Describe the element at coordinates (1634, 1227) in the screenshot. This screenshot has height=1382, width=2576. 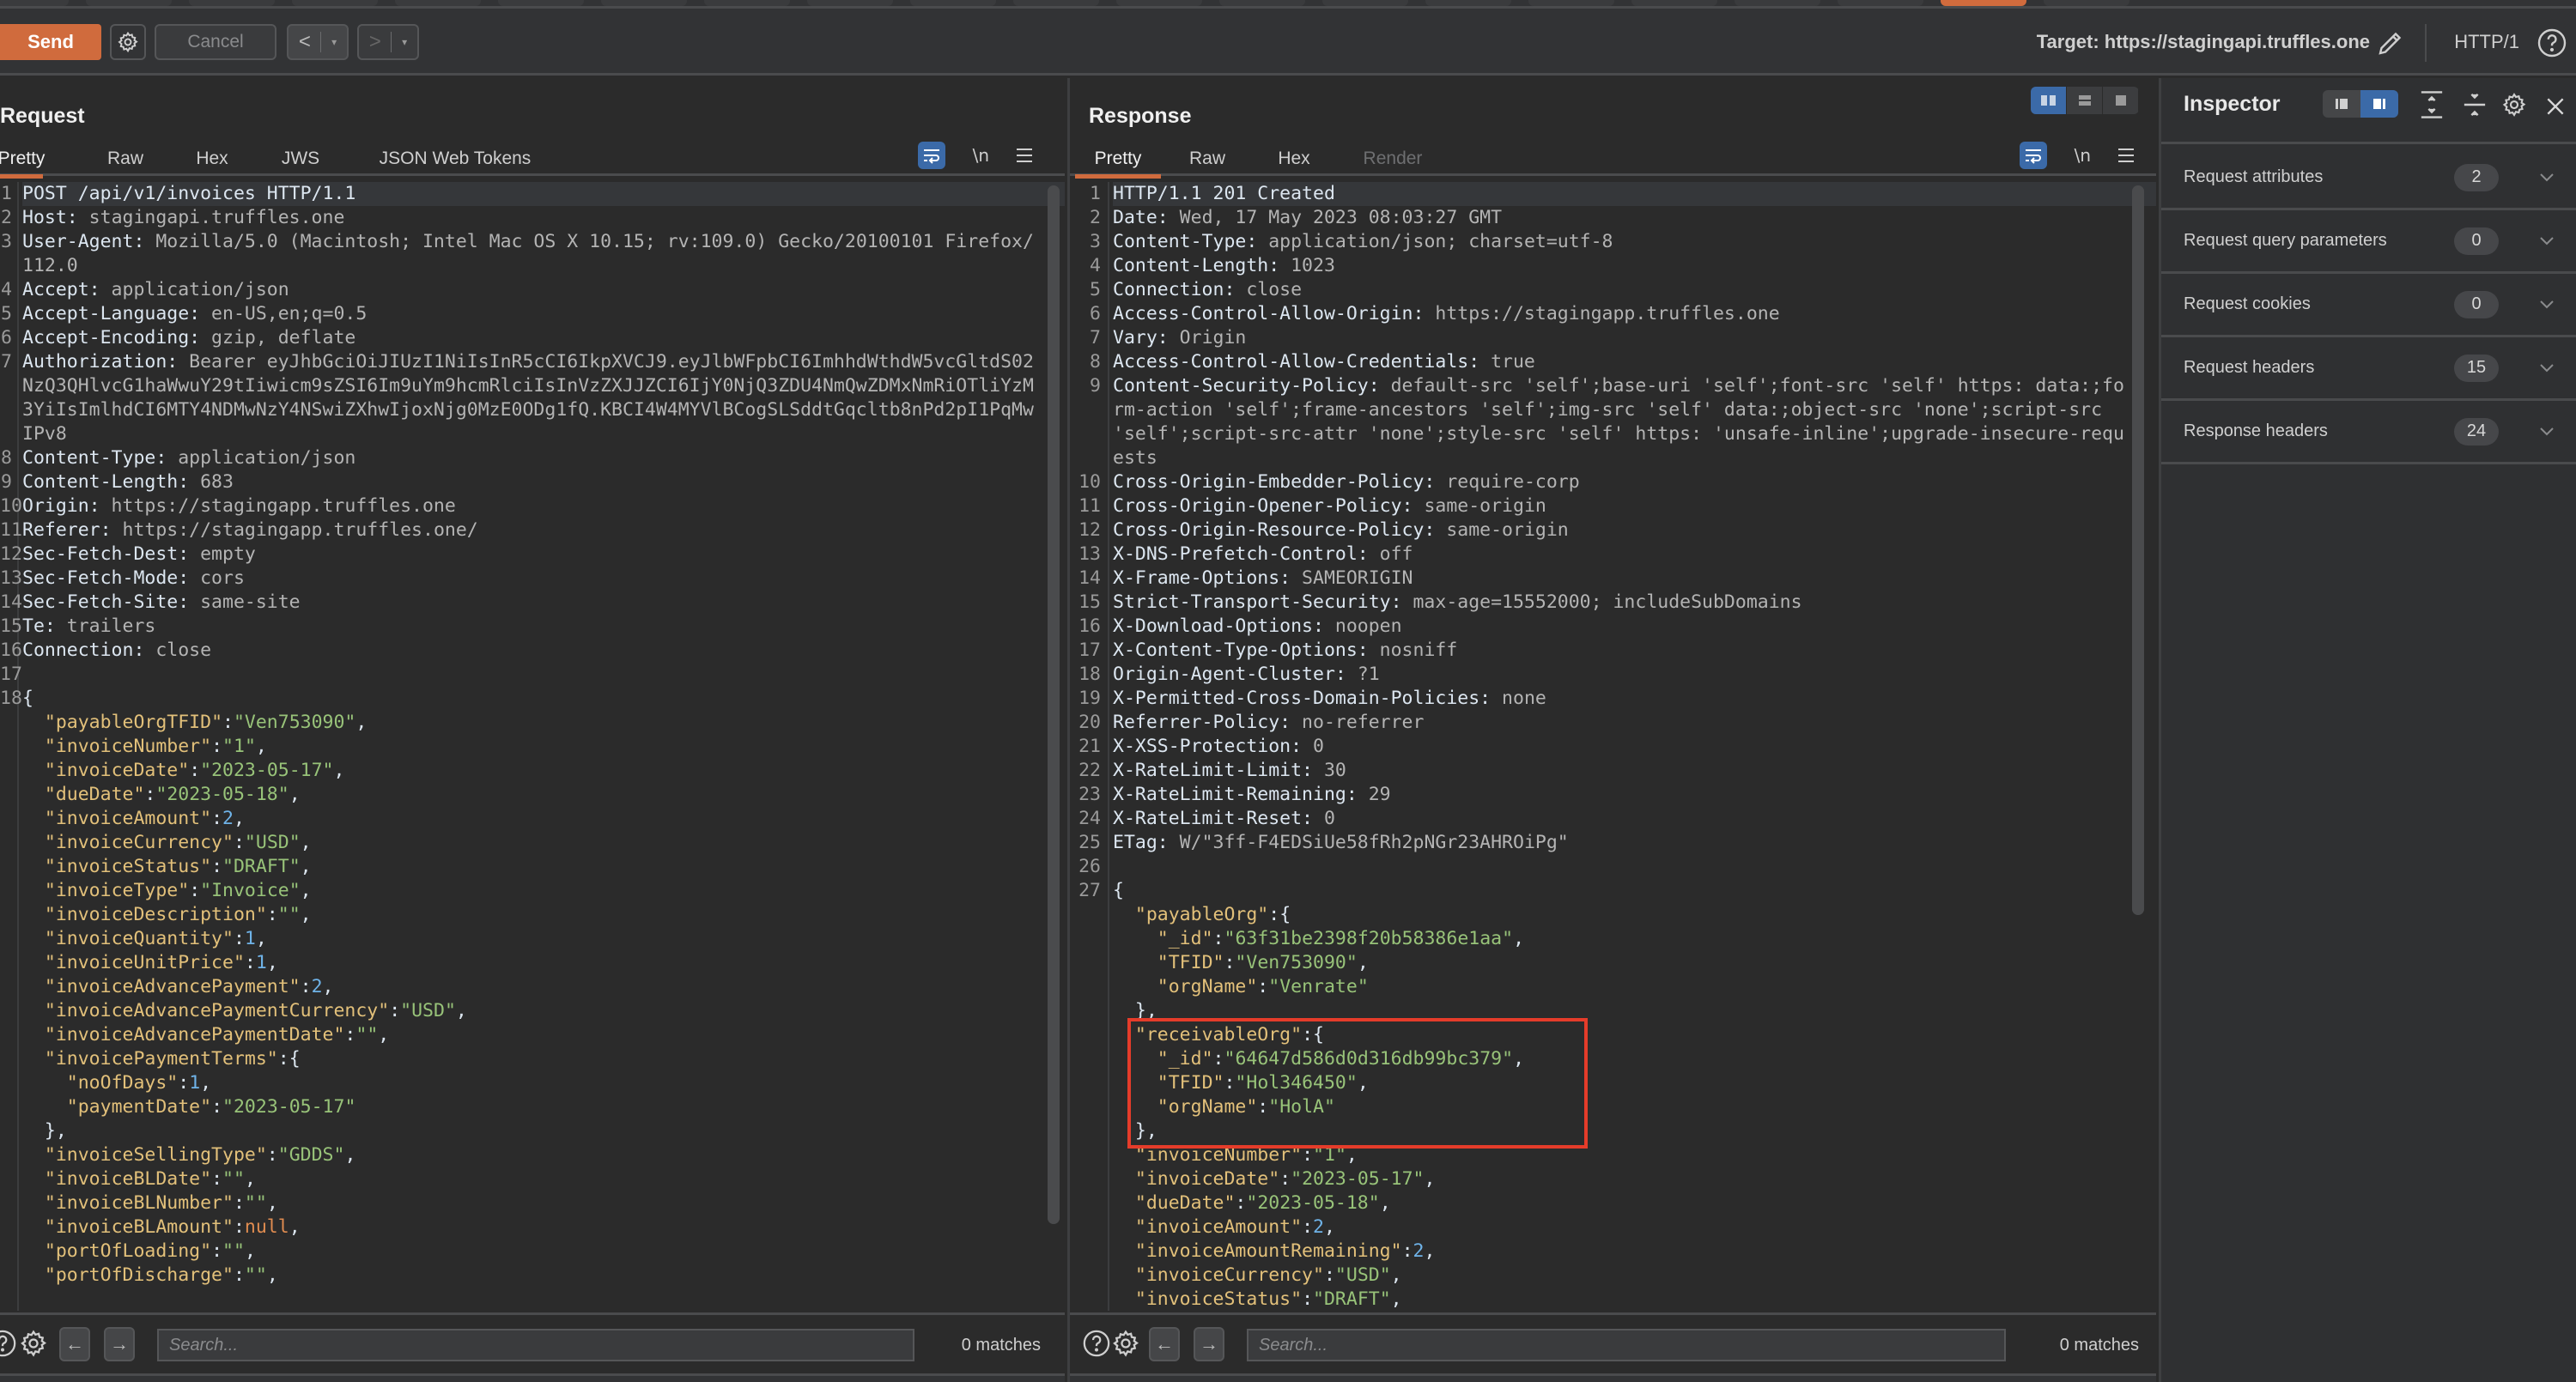
I see `line-content: "invoiceAmount":2,` at that location.